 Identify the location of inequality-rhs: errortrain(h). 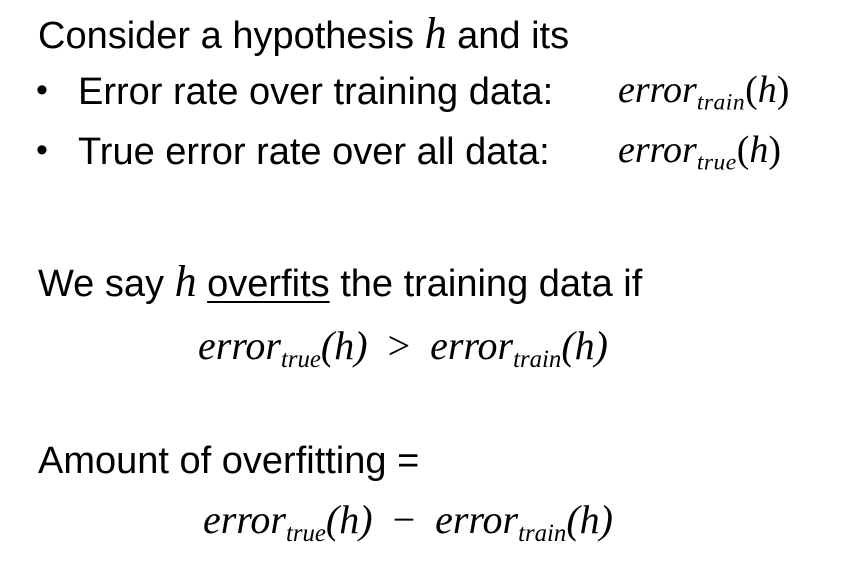
(519, 348).